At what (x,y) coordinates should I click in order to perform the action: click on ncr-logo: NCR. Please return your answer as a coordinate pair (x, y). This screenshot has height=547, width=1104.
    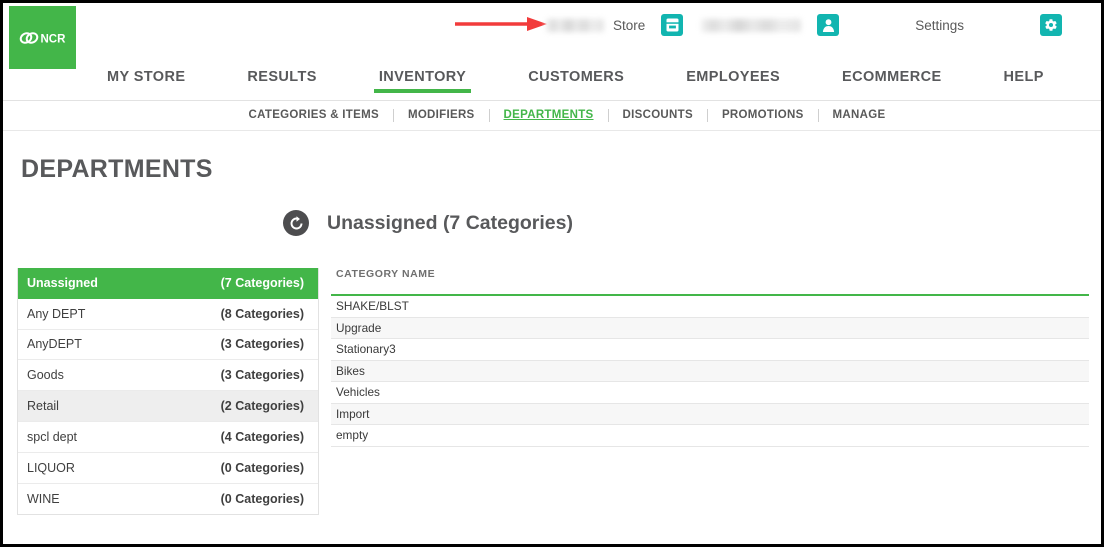
    Looking at the image, I should click on (42, 37).